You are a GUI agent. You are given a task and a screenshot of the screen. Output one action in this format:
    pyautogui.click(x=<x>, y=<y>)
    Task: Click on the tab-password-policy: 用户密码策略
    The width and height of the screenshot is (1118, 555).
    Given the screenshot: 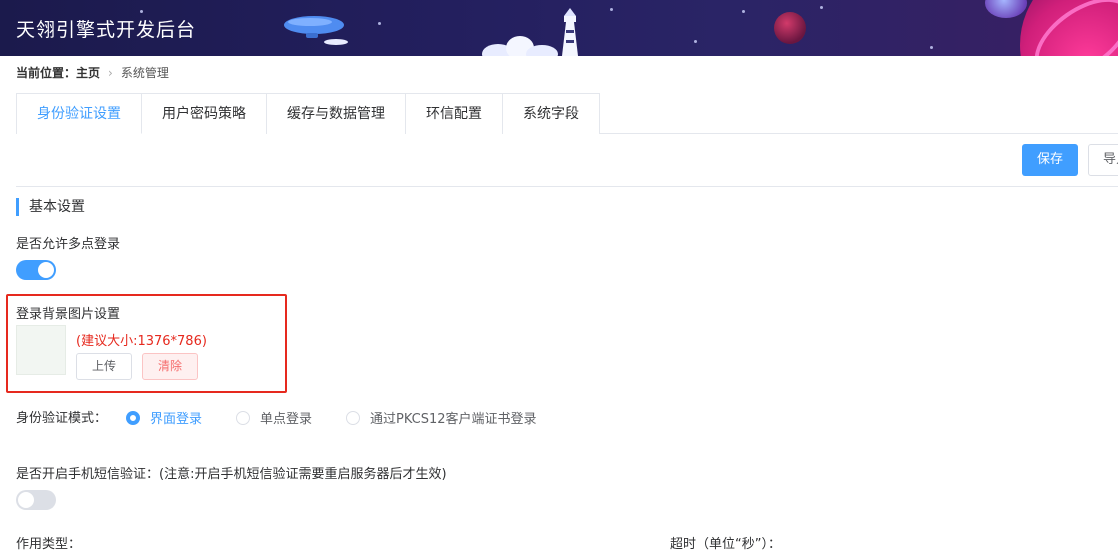 What is the action you would take?
    pyautogui.click(x=204, y=114)
    